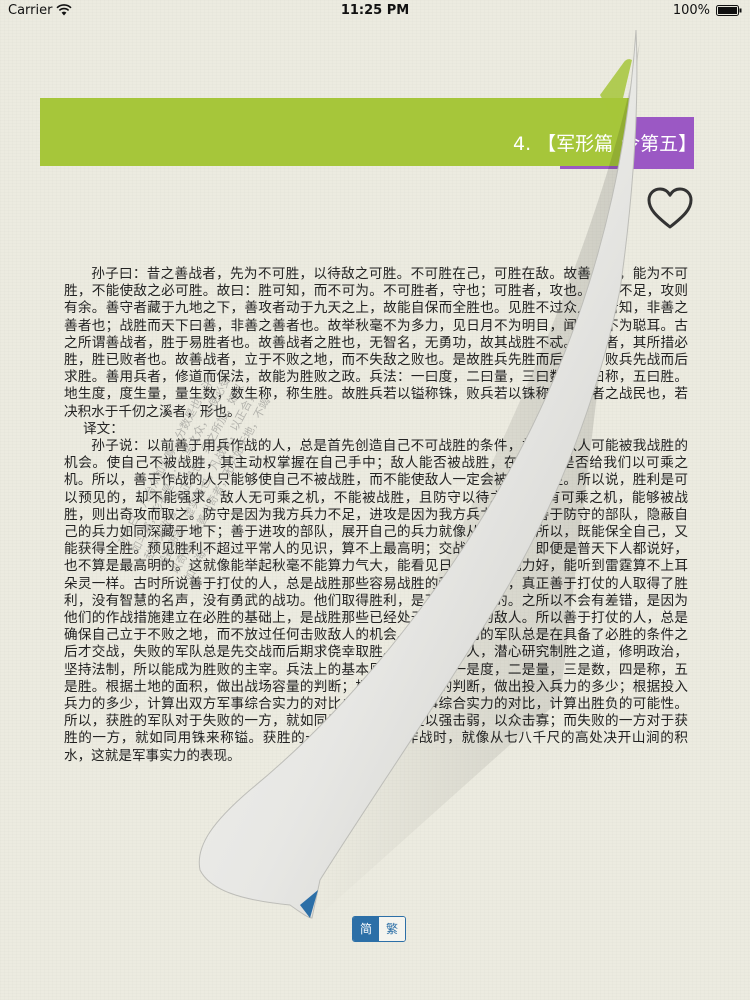 Image resolution: width=750 pixels, height=1000 pixels. I want to click on translation-label: 译文：, so click(103, 428).